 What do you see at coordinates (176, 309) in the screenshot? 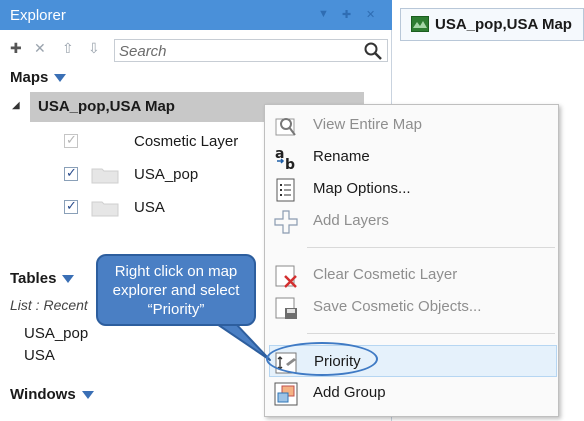
I see `callout-line: “Priority”` at bounding box center [176, 309].